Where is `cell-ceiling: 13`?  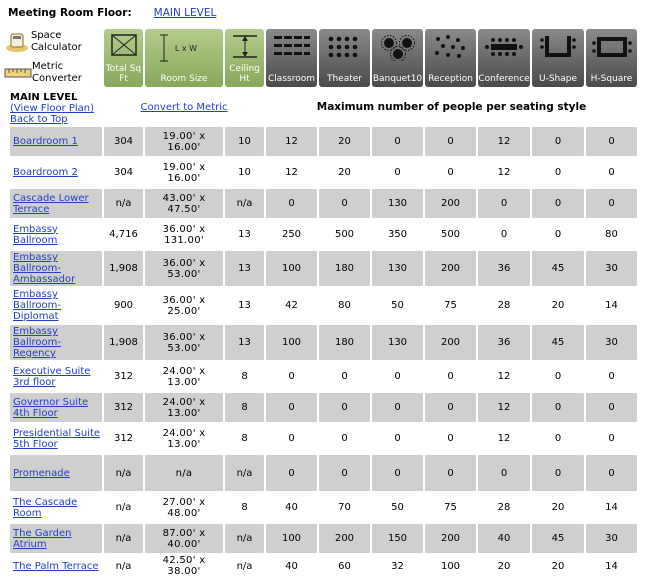 cell-ceiling: 13 is located at coordinates (244, 234).